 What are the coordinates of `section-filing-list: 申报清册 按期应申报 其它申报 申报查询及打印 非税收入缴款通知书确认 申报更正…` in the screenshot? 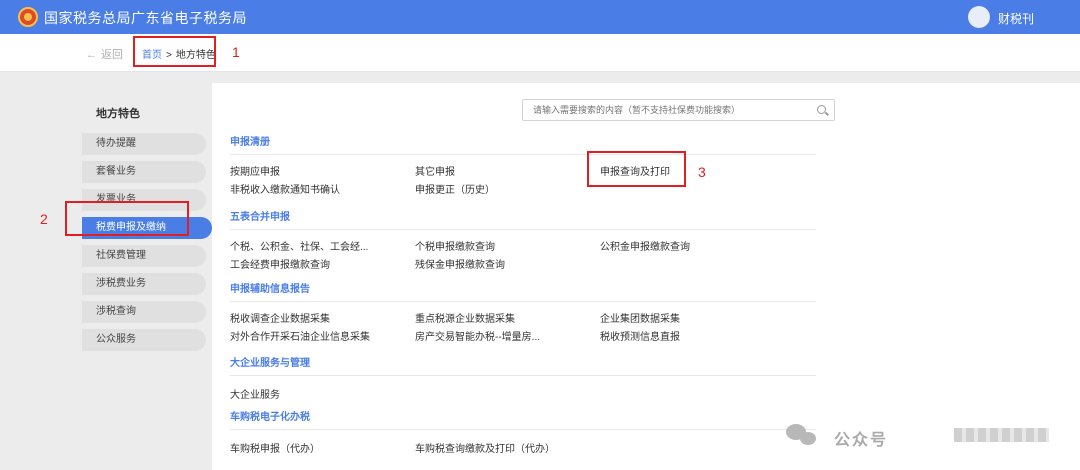 It's located at (523, 164).